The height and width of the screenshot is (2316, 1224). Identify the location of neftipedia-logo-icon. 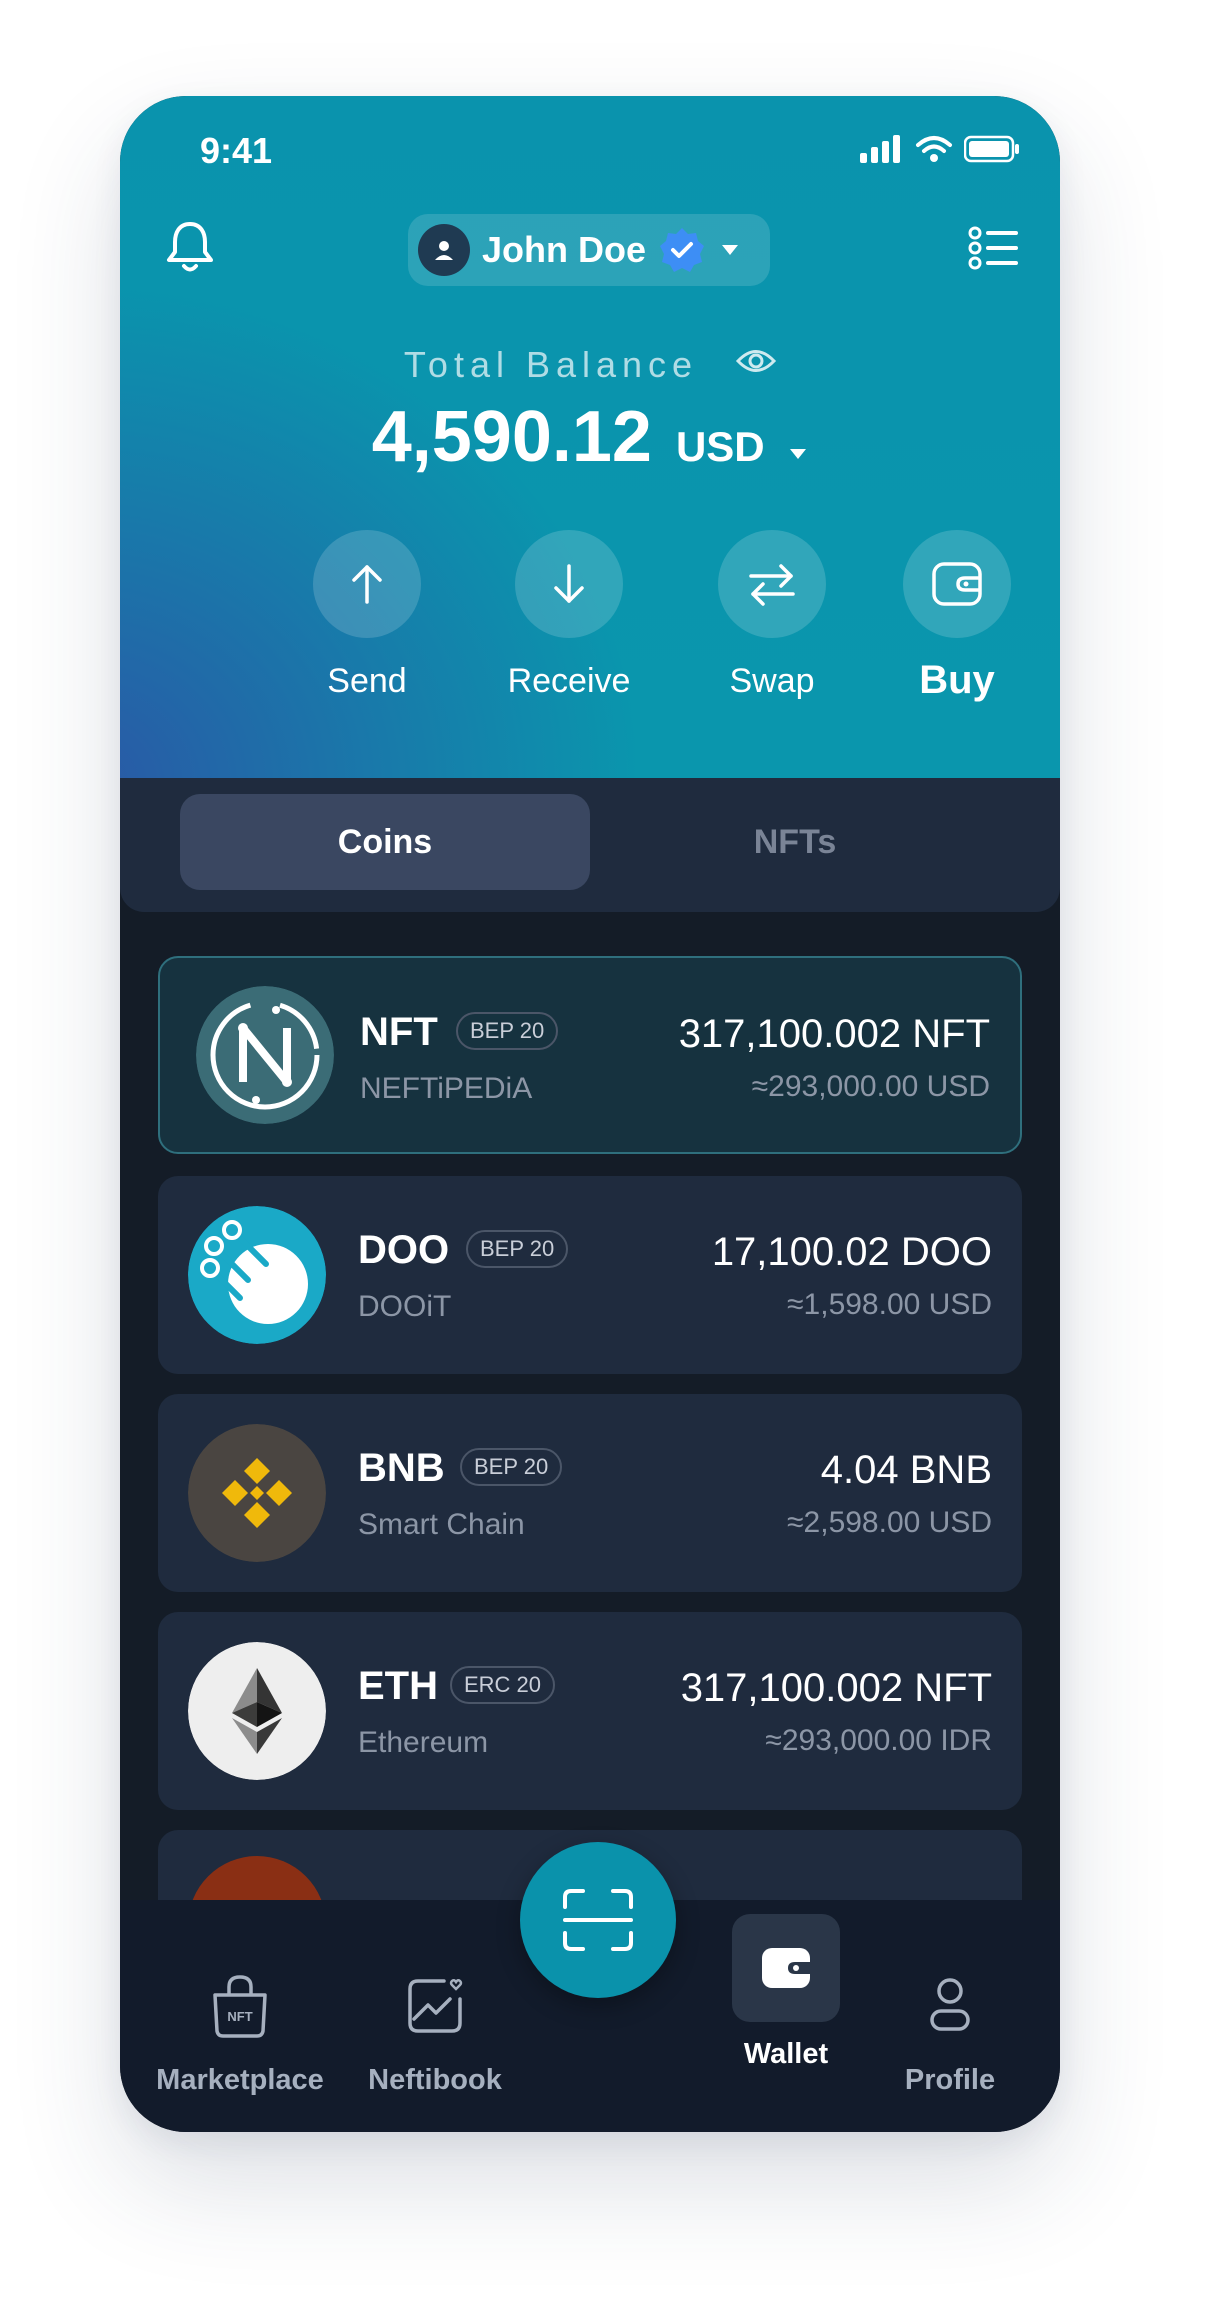
(265, 1055).